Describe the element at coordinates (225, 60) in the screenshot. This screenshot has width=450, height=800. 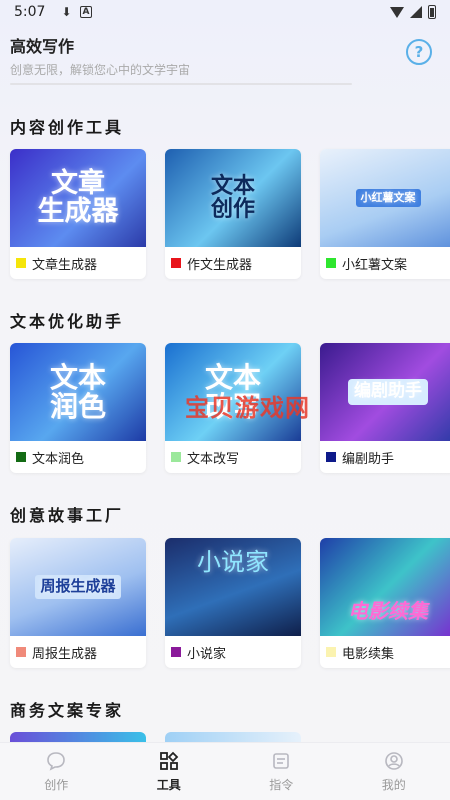
I see `page-header: 高效写作 创意无限，解锁您心中的文学宇宙 ?` at that location.